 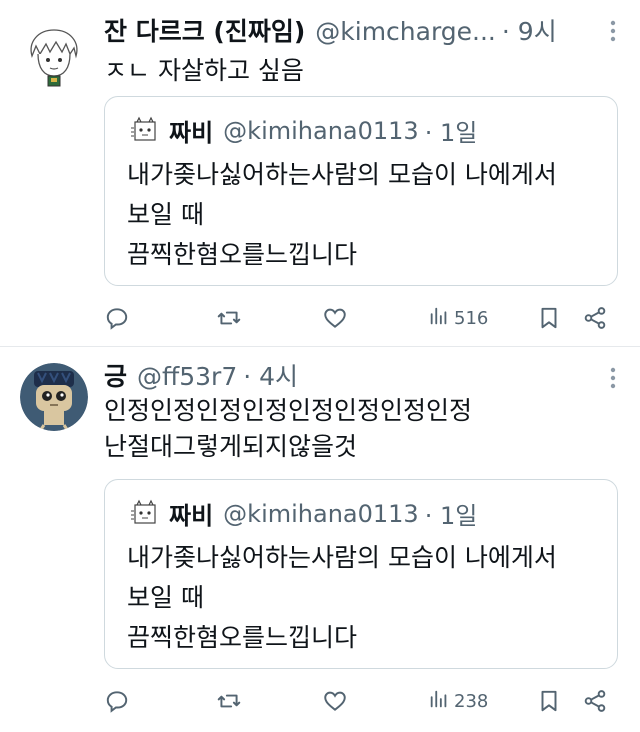 I want to click on views-button: 516, so click(x=458, y=318).